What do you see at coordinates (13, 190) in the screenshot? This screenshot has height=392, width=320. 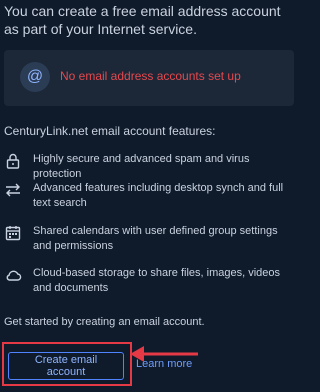 I see `sync-arrows-icon` at bounding box center [13, 190].